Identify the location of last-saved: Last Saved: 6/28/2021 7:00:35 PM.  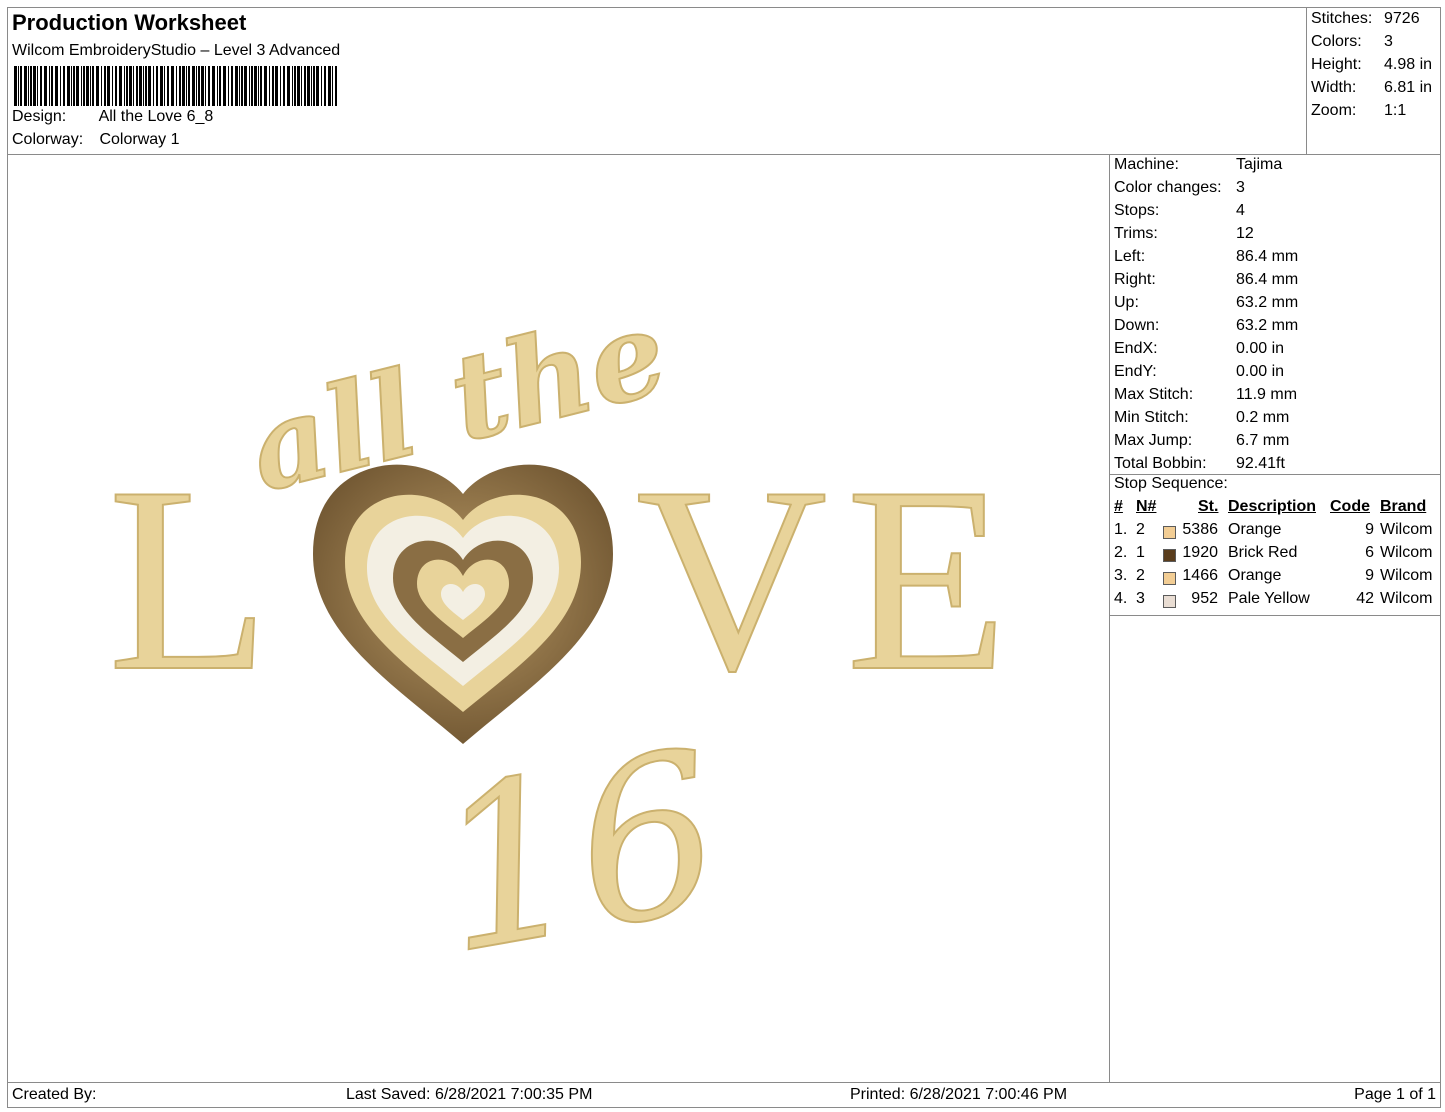
(469, 1094).